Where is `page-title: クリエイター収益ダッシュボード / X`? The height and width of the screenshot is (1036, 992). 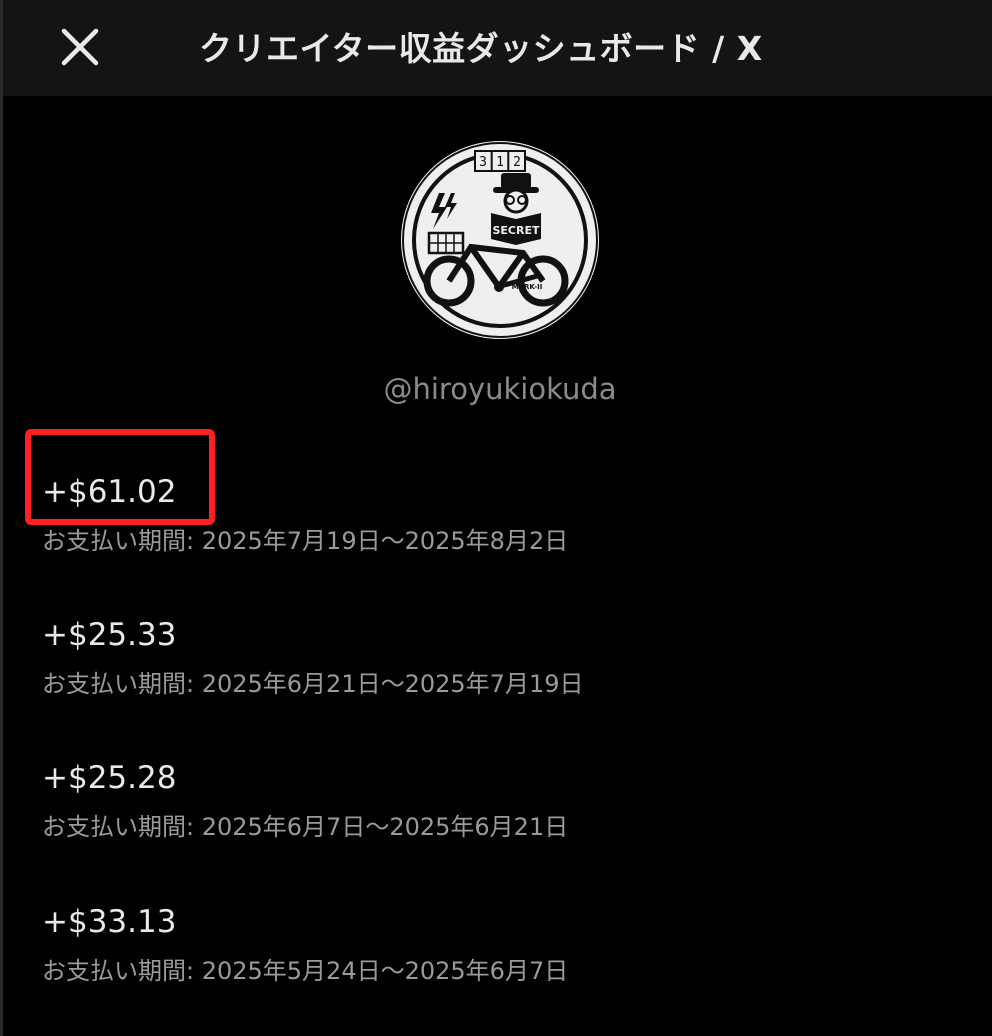 page-title: クリエイター収益ダッシュボード / X is located at coordinates (481, 48).